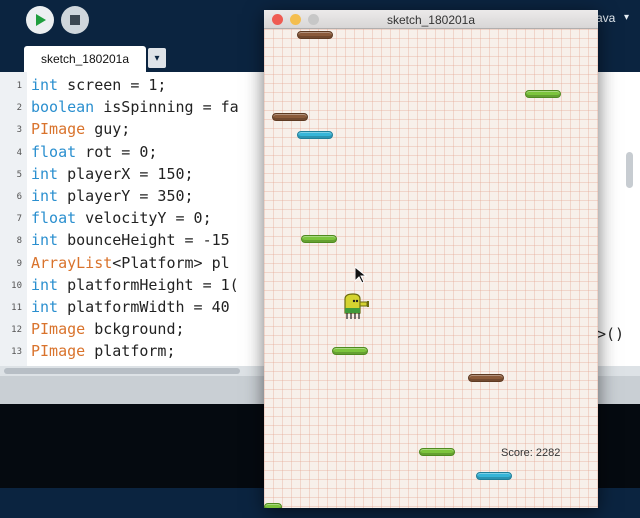 Image resolution: width=640 pixels, height=518 pixels. Describe the element at coordinates (19, 219) in the screenshot. I see `line-number: 7` at that location.